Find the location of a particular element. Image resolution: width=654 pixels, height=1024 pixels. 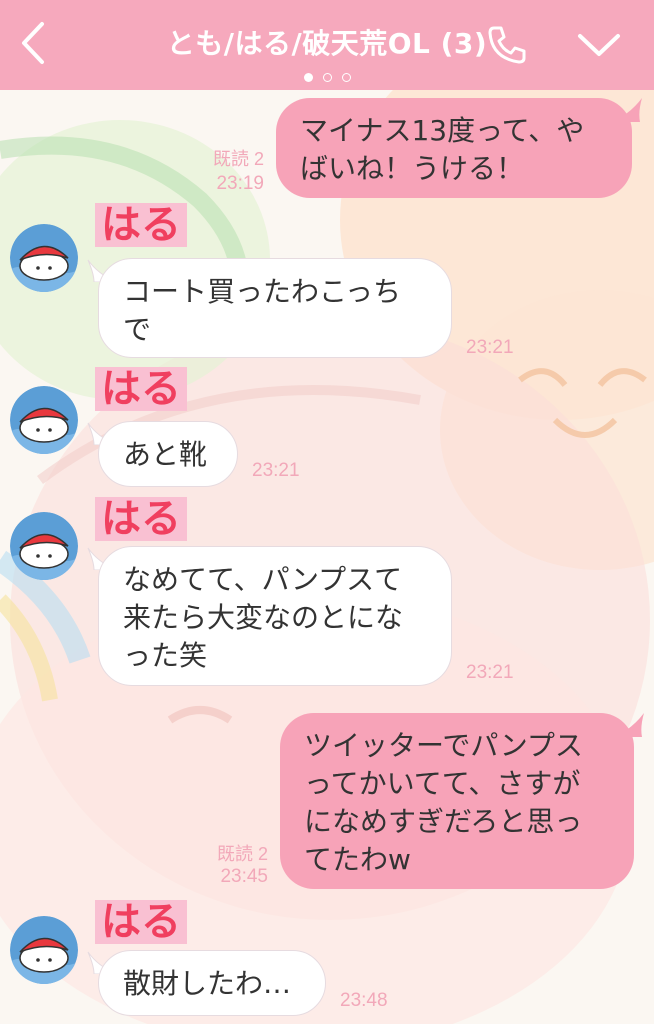

chat-title: とも/はる/破天荒OL (3) is located at coordinates (327, 42).